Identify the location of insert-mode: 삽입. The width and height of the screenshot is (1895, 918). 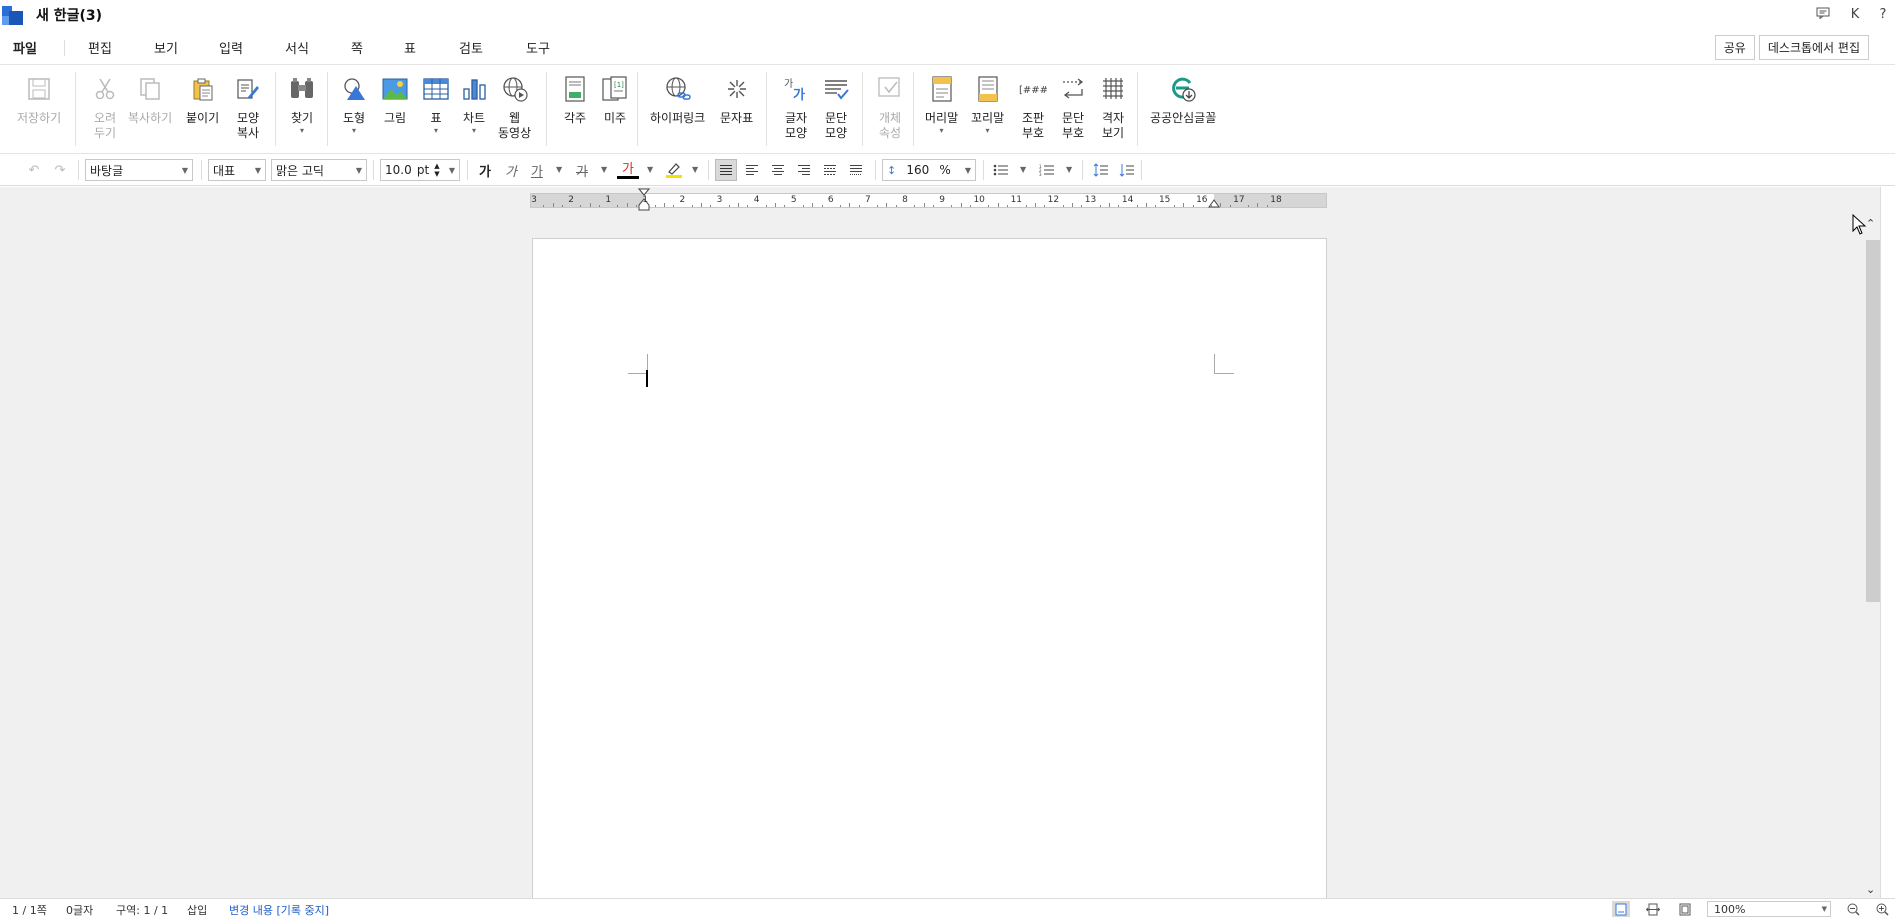
(197, 910).